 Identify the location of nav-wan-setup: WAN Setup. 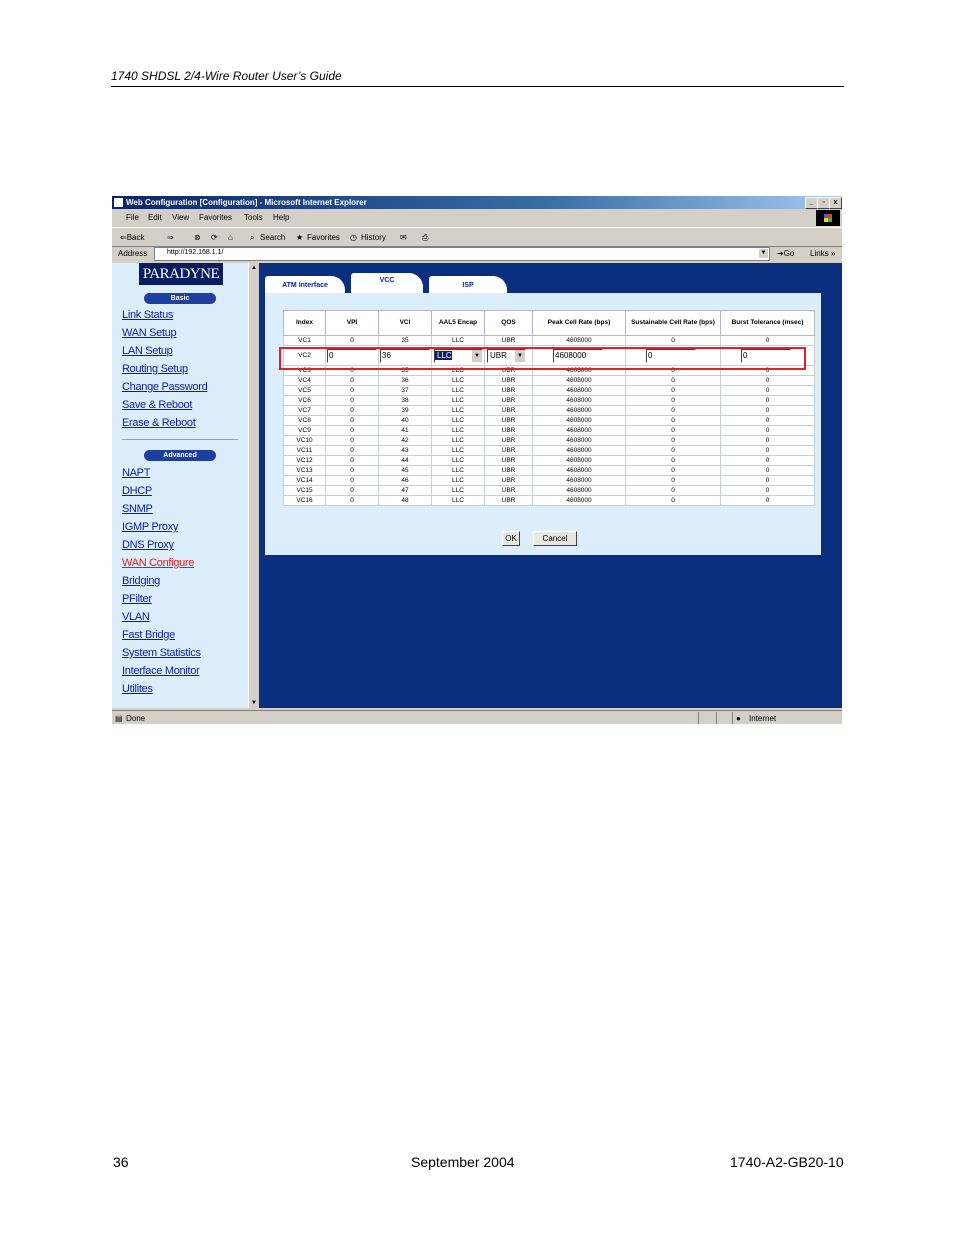
(149, 333).